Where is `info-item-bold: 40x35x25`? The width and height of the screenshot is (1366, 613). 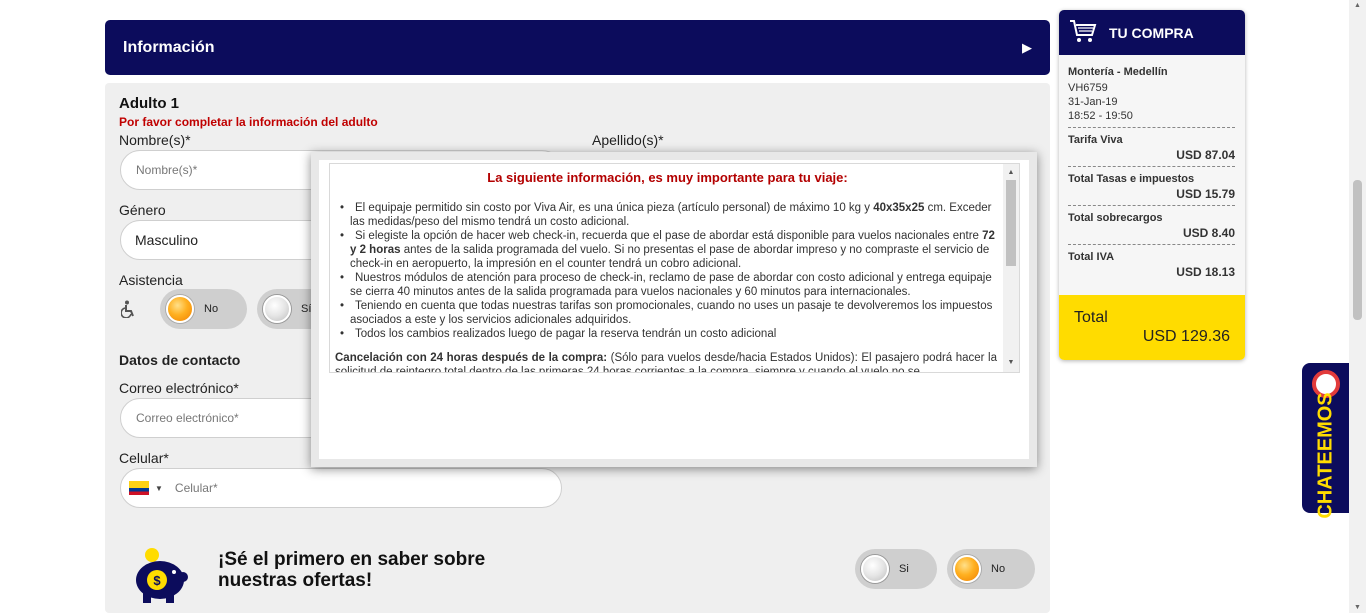
info-item-bold: 40x35x25 is located at coordinates (899, 208).